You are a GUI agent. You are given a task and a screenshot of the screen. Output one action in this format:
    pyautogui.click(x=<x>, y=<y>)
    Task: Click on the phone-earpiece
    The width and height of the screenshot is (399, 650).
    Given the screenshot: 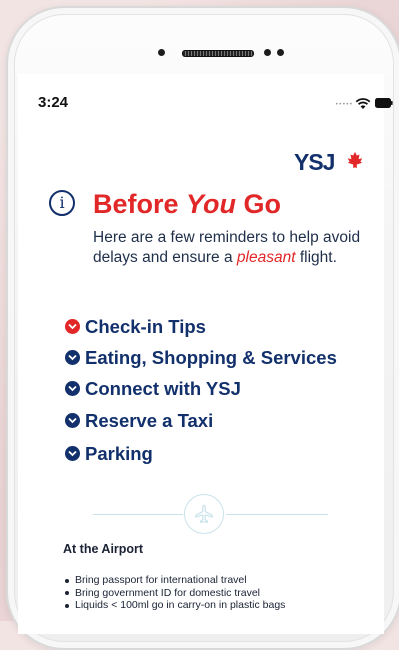 What is the action you would take?
    pyautogui.click(x=223, y=53)
    